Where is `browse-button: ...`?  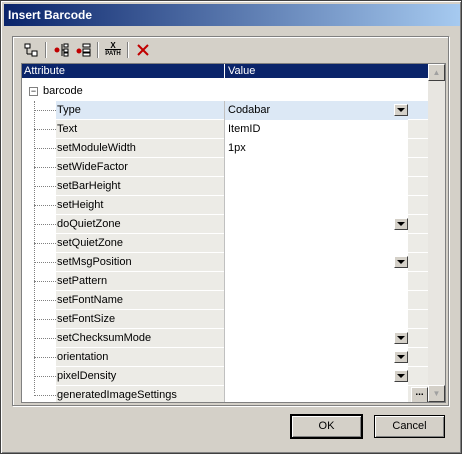
browse-button: ... is located at coordinates (419, 394).